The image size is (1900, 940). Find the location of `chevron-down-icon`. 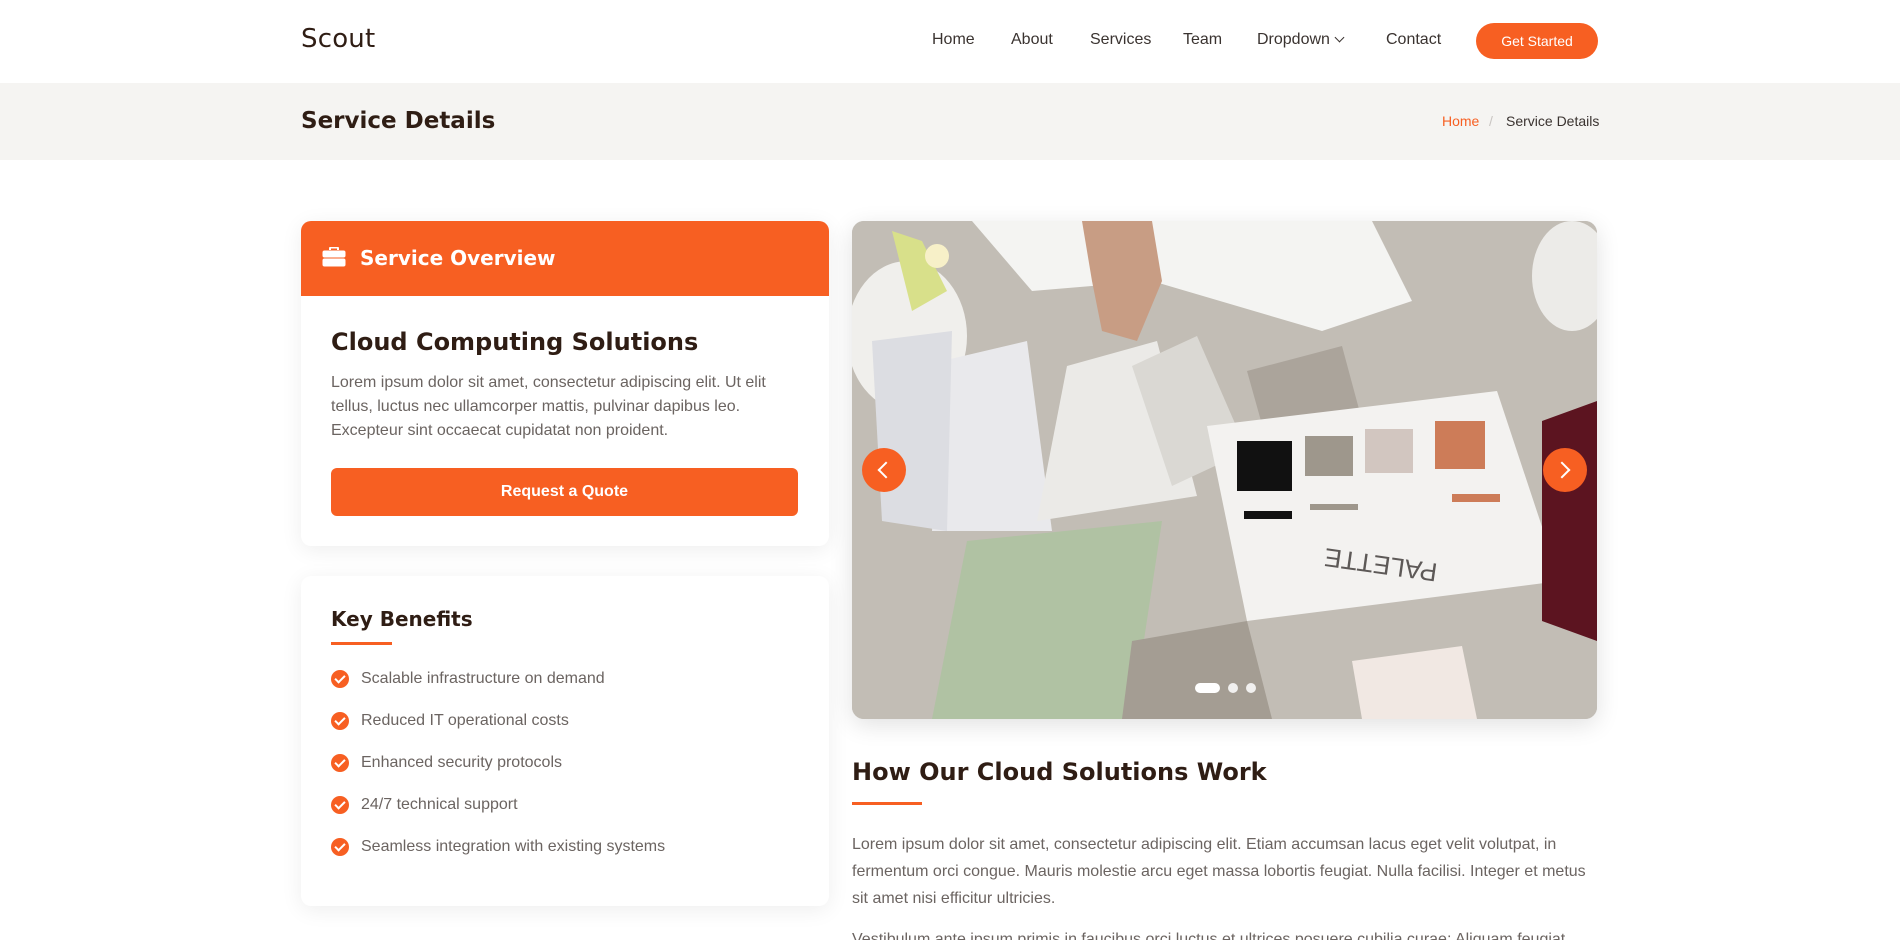

chevron-down-icon is located at coordinates (1339, 37).